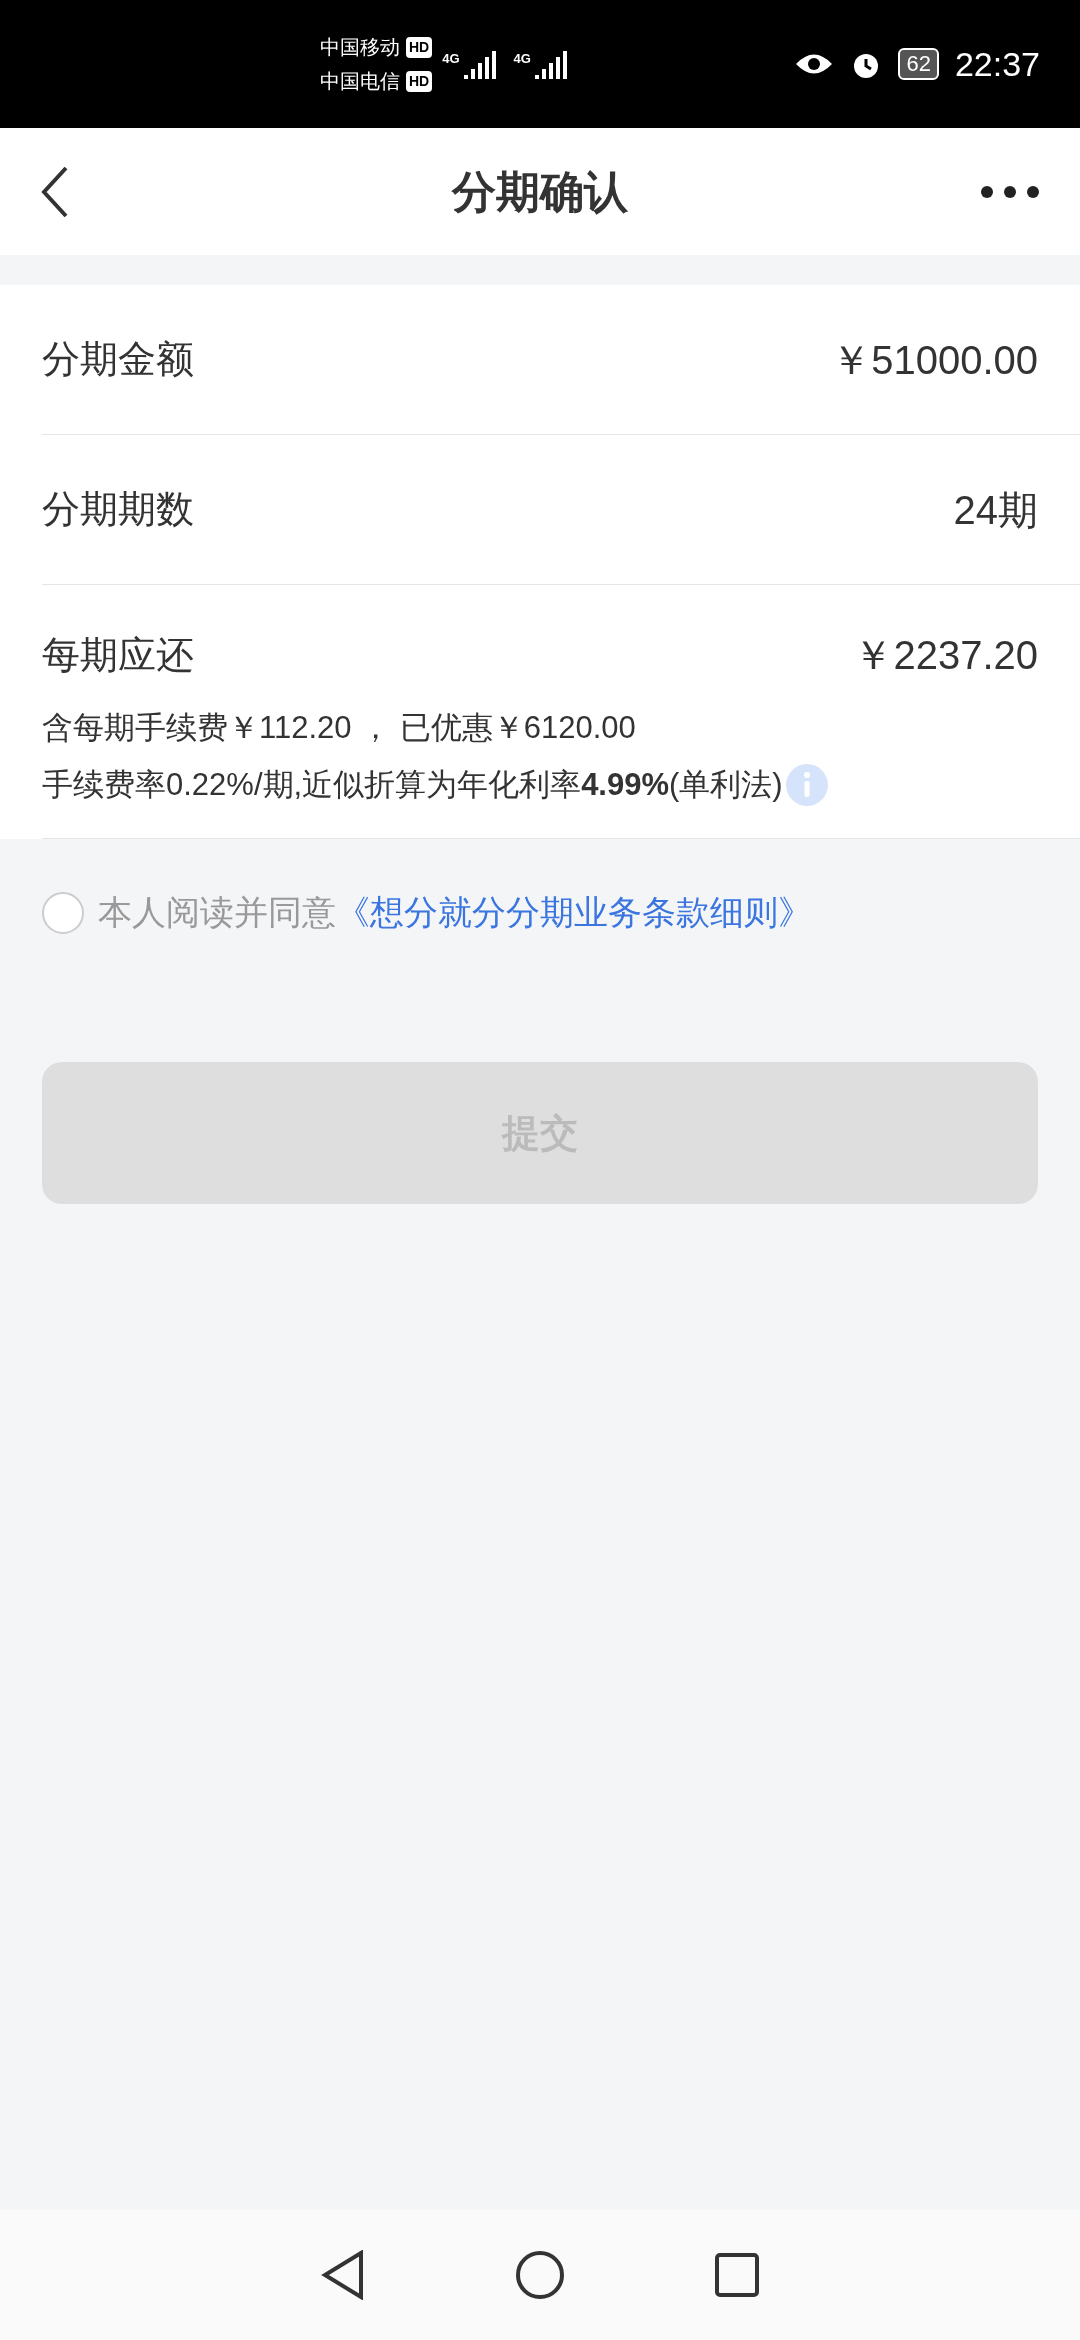  What do you see at coordinates (934, 360) in the screenshot?
I see `row-value: ￥51000.00` at bounding box center [934, 360].